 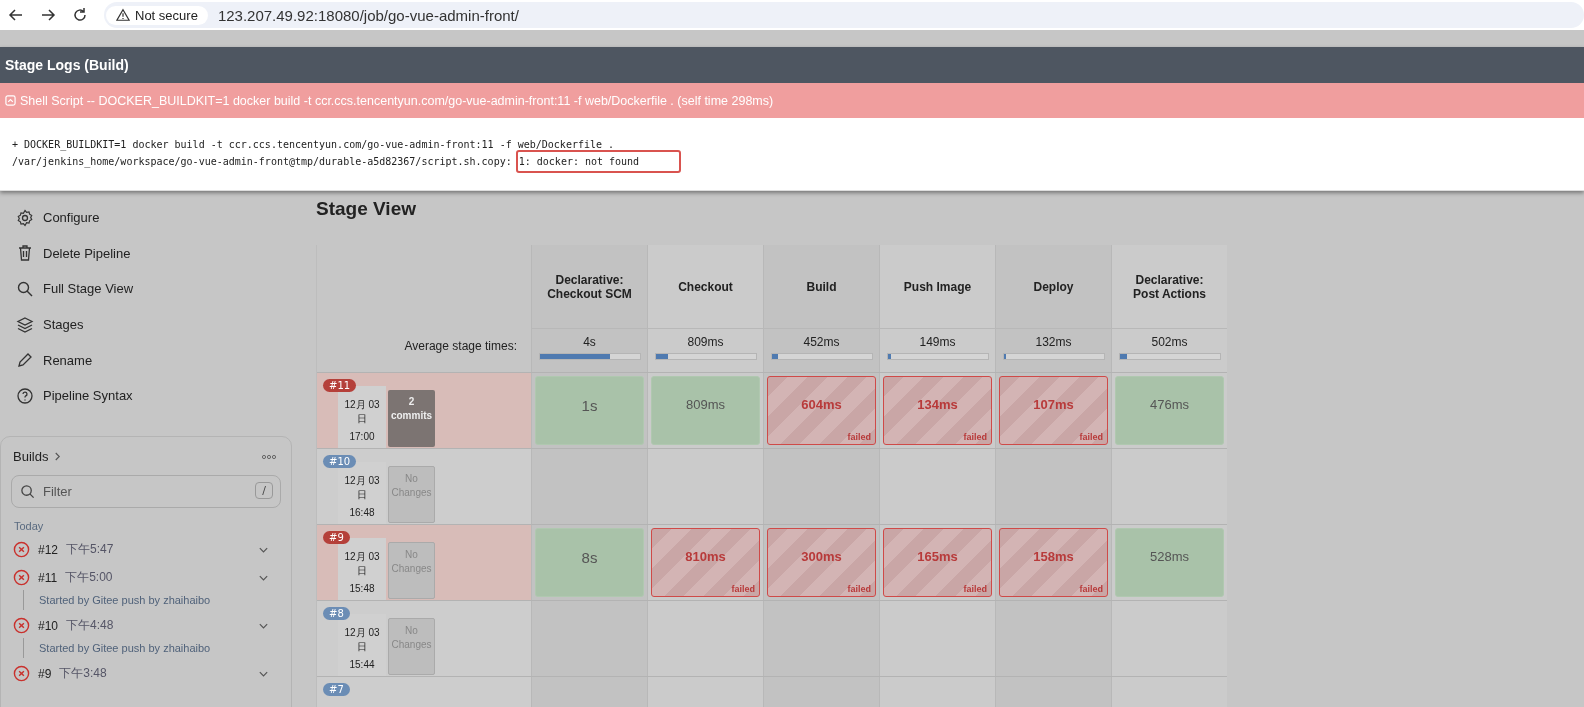 What do you see at coordinates (80, 15) in the screenshot?
I see `reload-icon` at bounding box center [80, 15].